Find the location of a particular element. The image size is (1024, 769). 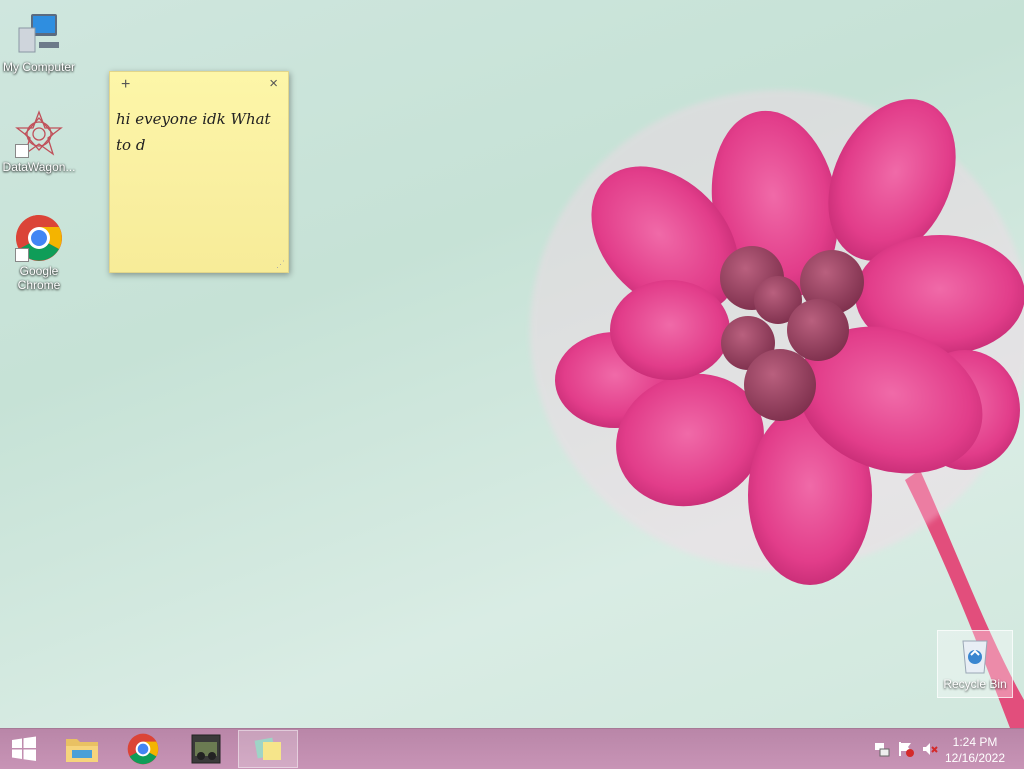

folder-icon is located at coordinates (82, 750).